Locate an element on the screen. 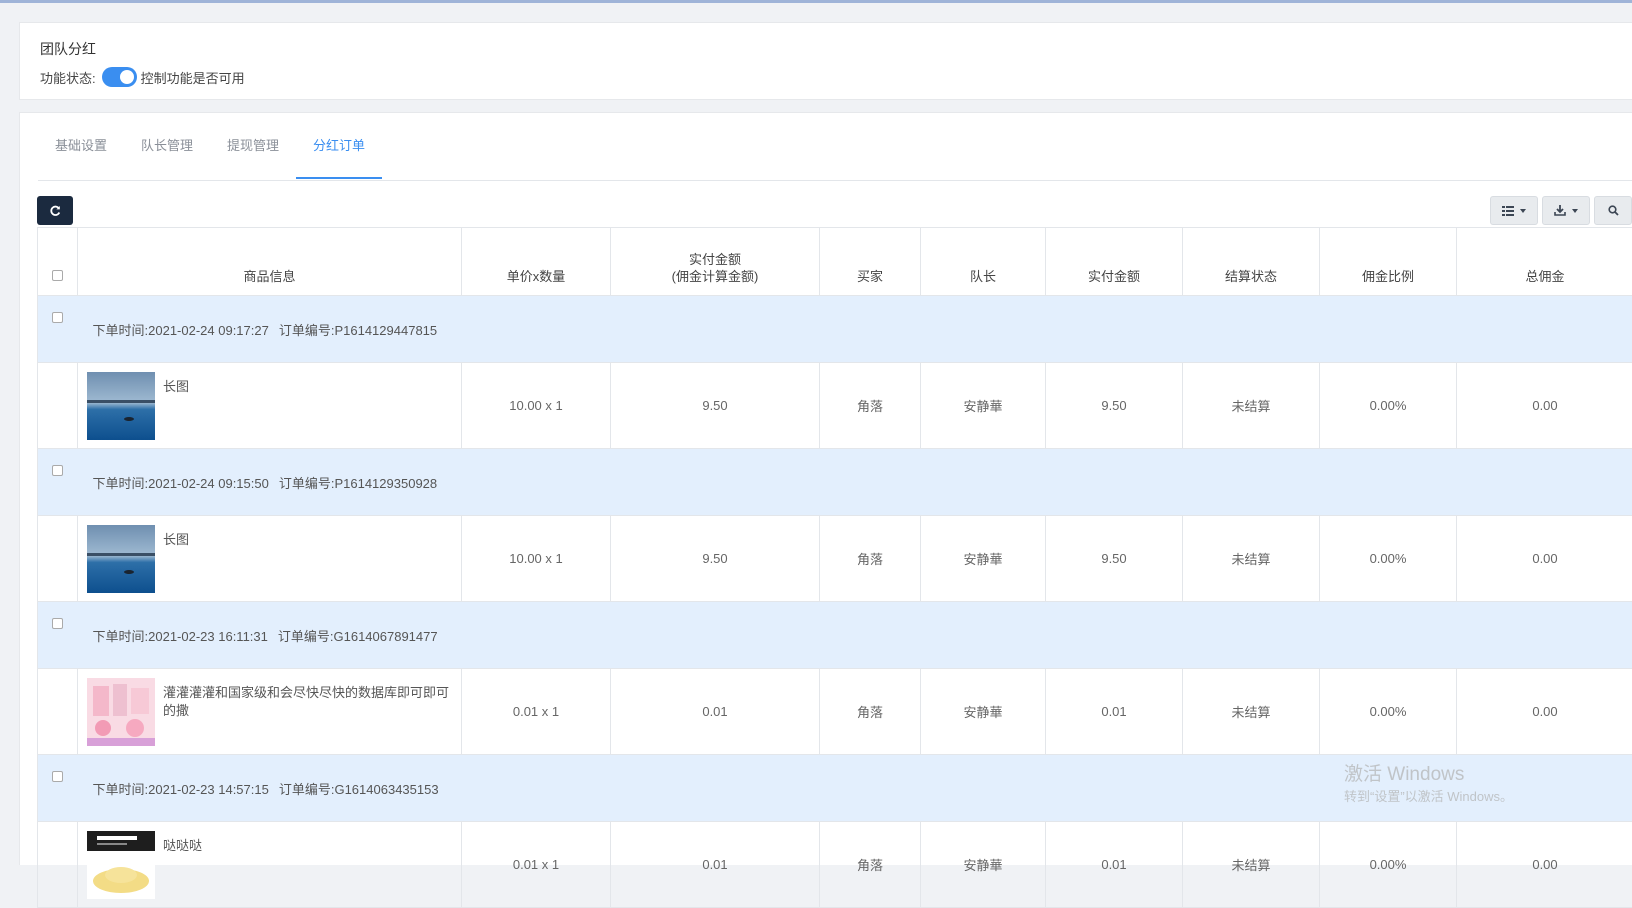 The image size is (1632, 908). list-icon is located at coordinates (1508, 211).